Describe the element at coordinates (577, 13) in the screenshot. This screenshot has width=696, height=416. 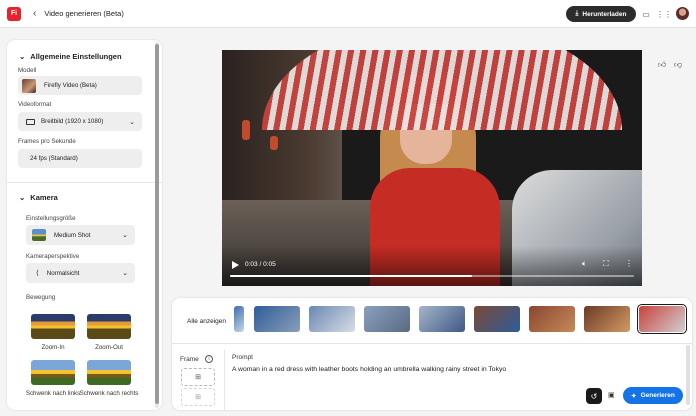
I see `download-icon: ⤓` at that location.